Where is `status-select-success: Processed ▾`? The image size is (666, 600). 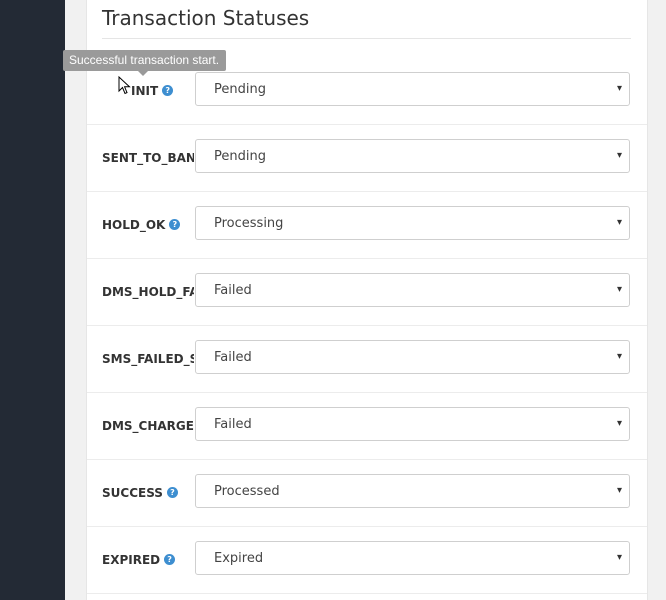
status-select-success: Processed ▾ is located at coordinates (412, 491).